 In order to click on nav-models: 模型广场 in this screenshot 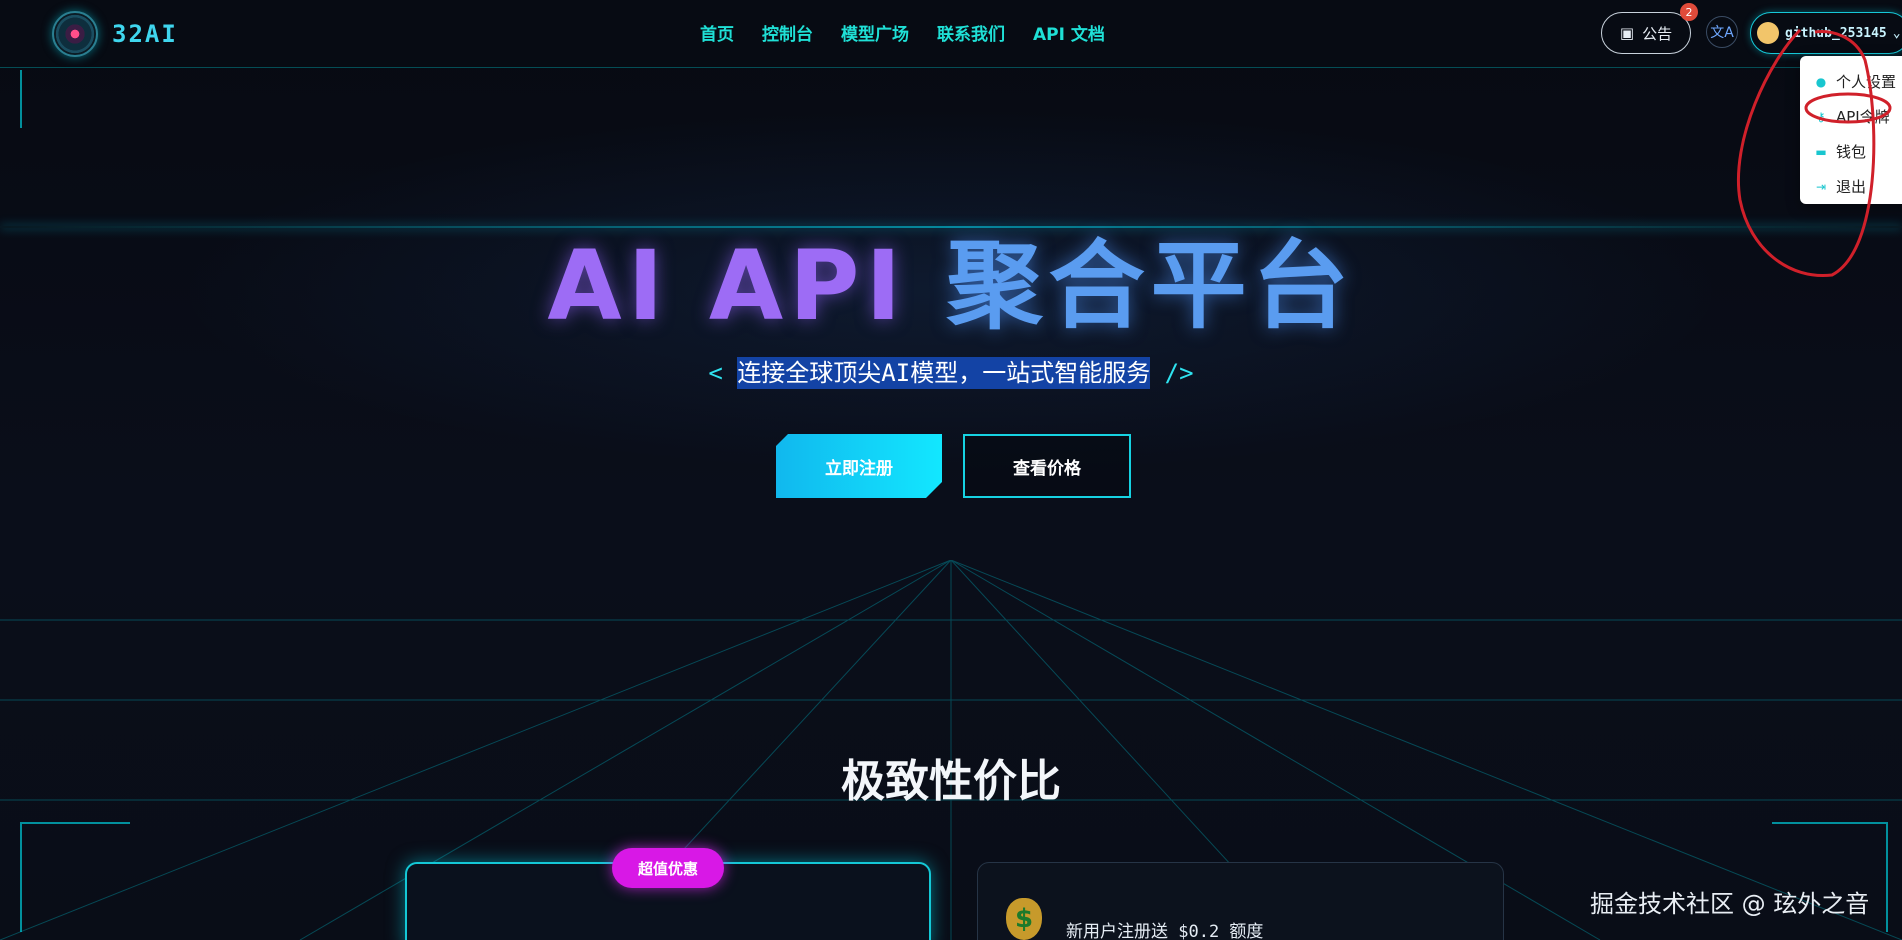, I will do `click(875, 32)`.